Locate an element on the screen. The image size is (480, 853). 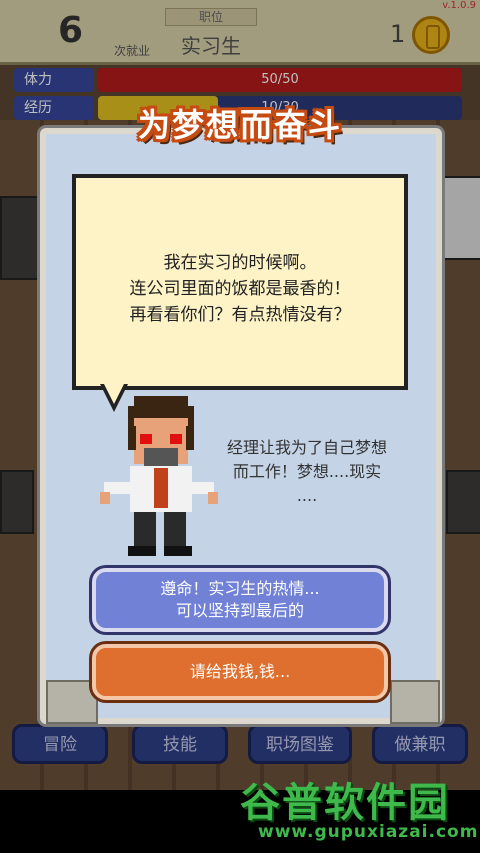
speech-line: 连公司里面的饭都是最香的！ is located at coordinates (240, 289).